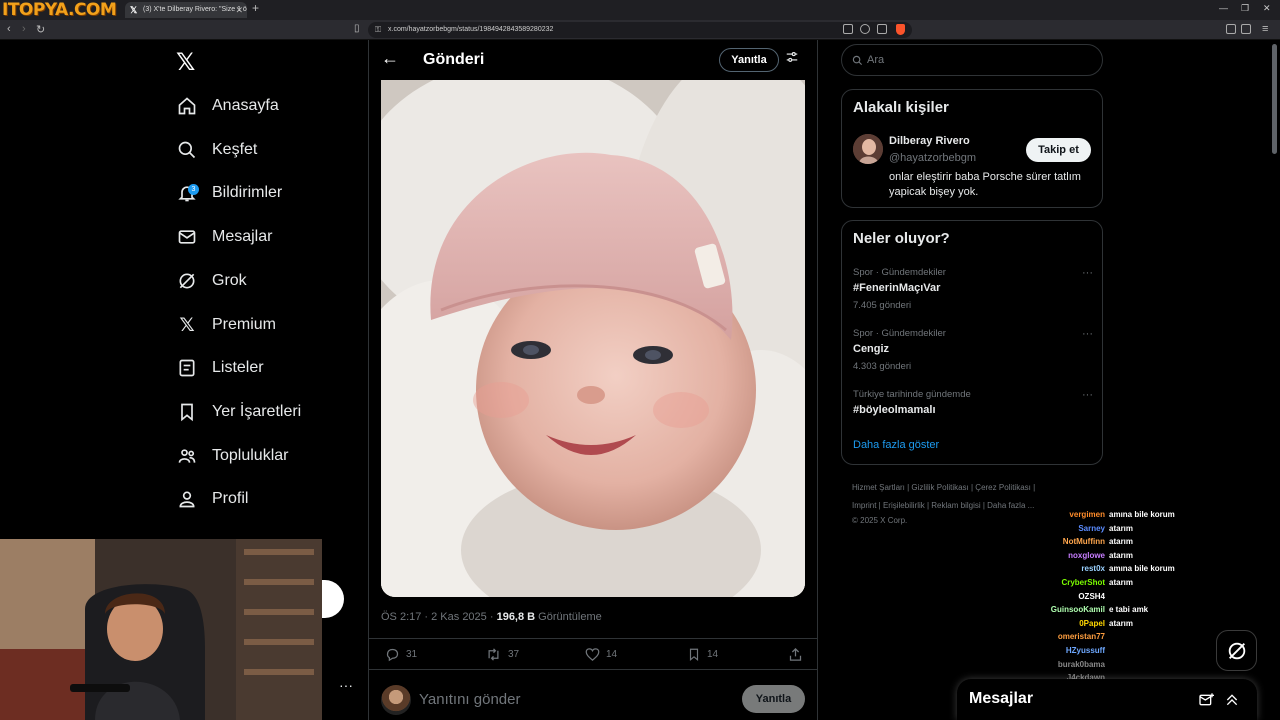 Image resolution: width=1280 pixels, height=720 pixels. I want to click on nav-messages: Mesajlar, so click(224, 237).